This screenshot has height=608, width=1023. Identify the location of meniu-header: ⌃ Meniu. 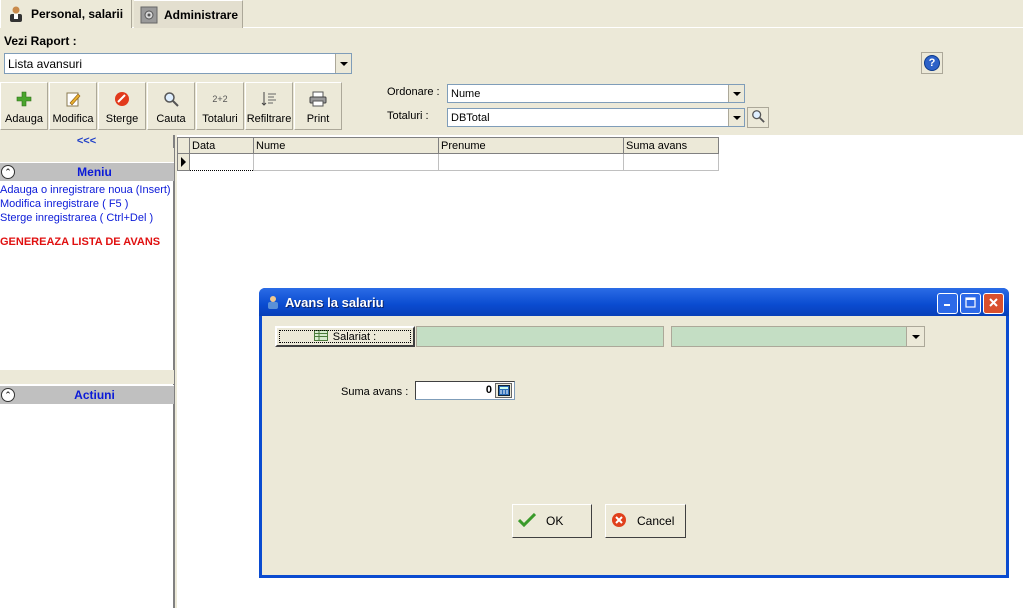
(87, 171).